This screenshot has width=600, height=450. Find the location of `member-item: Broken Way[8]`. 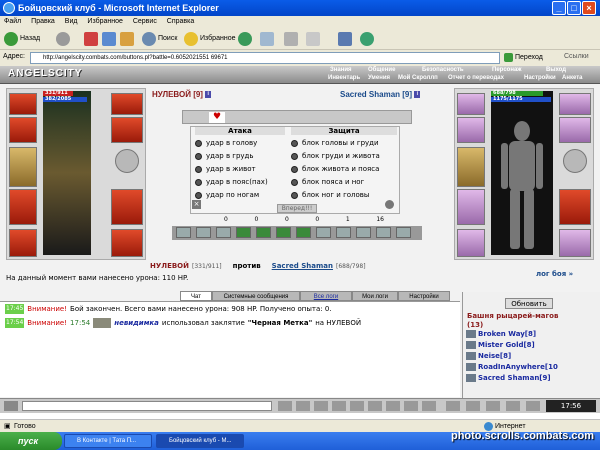

member-item: Broken Way[8] is located at coordinates (501, 334).